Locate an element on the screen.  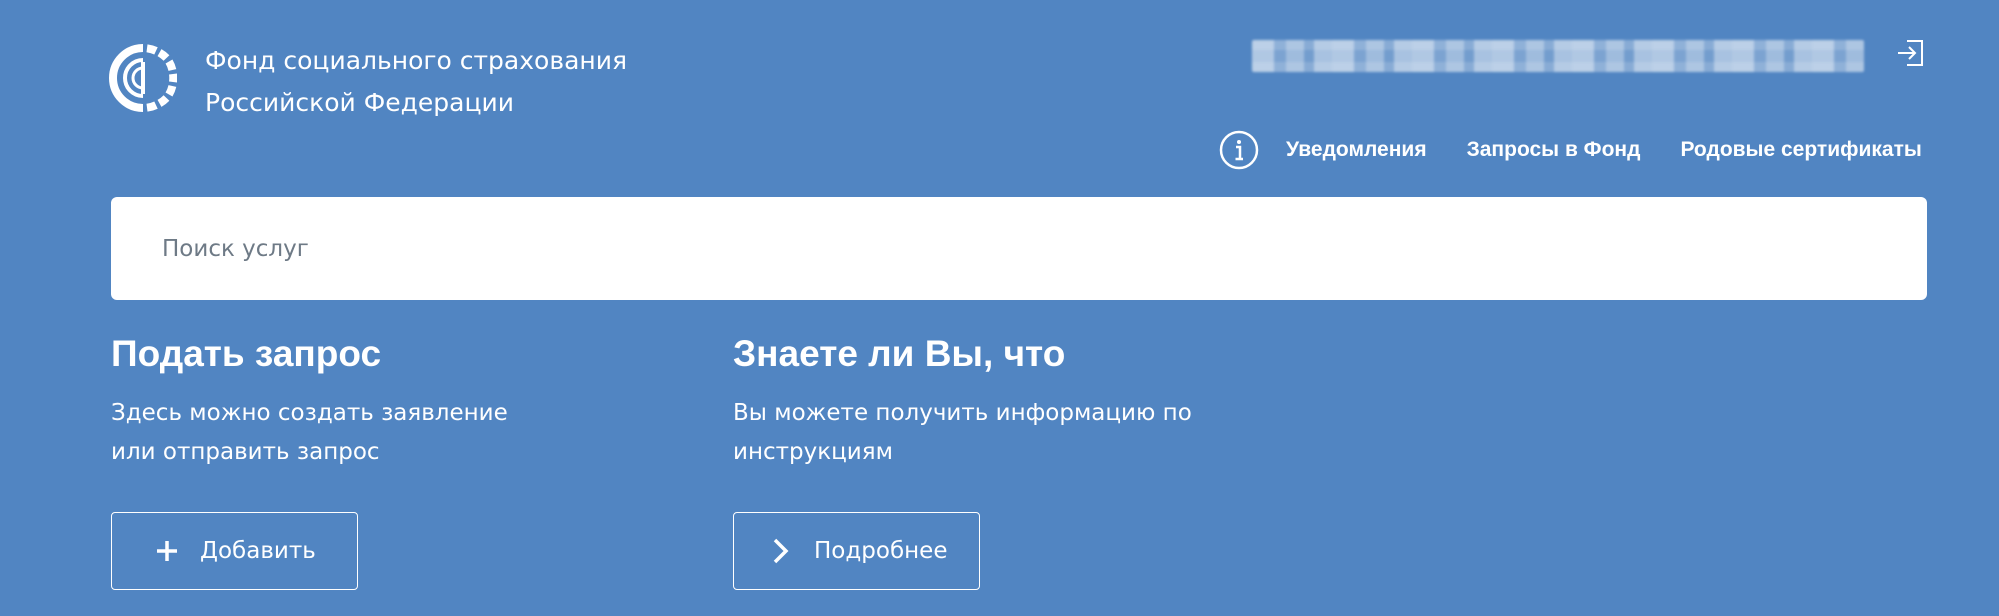
more-button: Подробнее is located at coordinates (856, 551).